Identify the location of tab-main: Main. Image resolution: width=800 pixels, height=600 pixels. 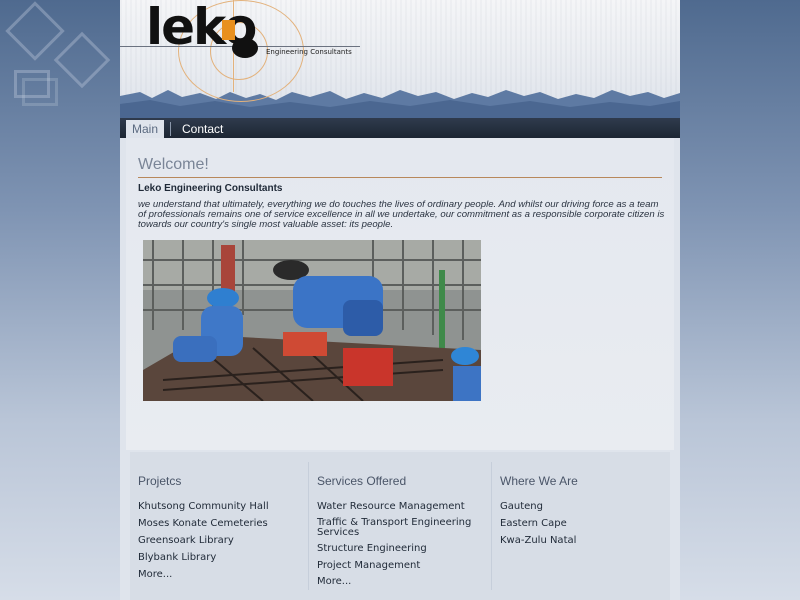
(145, 129).